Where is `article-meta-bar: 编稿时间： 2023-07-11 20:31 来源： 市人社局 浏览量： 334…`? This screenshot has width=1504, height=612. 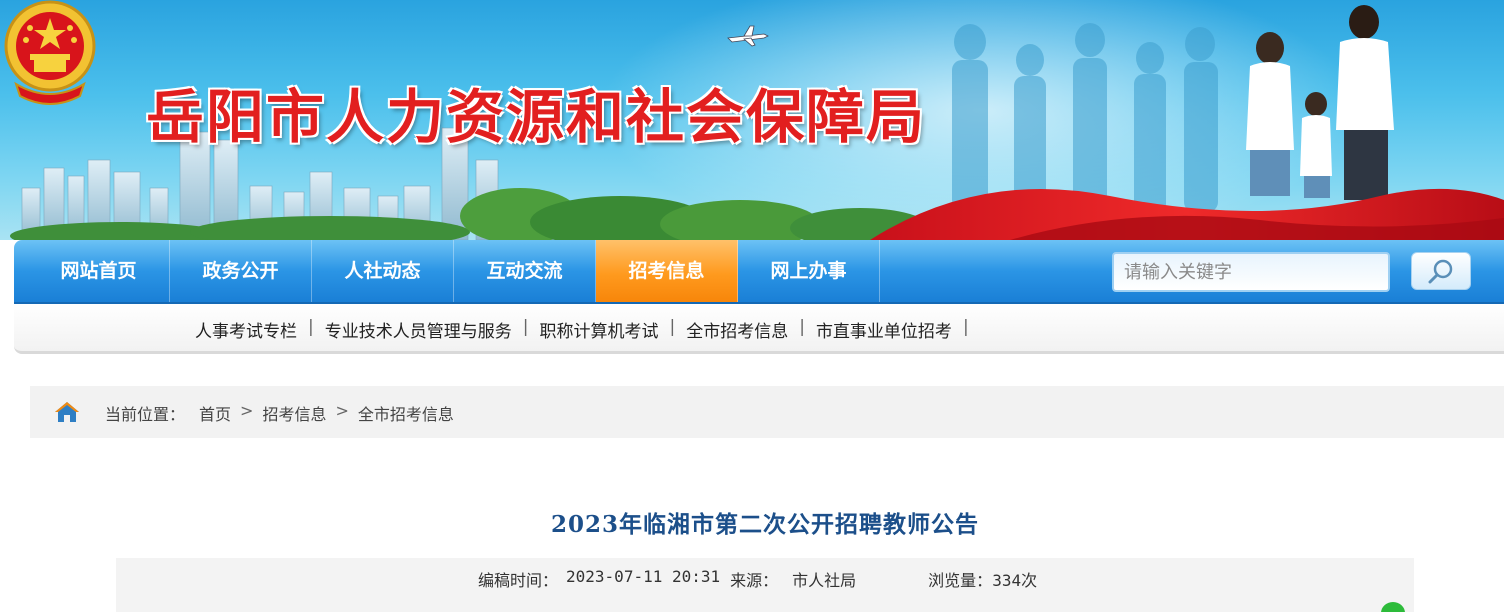 article-meta-bar: 编稿时间： 2023-07-11 20:31 来源： 市人社局 浏览量： 334… is located at coordinates (765, 585).